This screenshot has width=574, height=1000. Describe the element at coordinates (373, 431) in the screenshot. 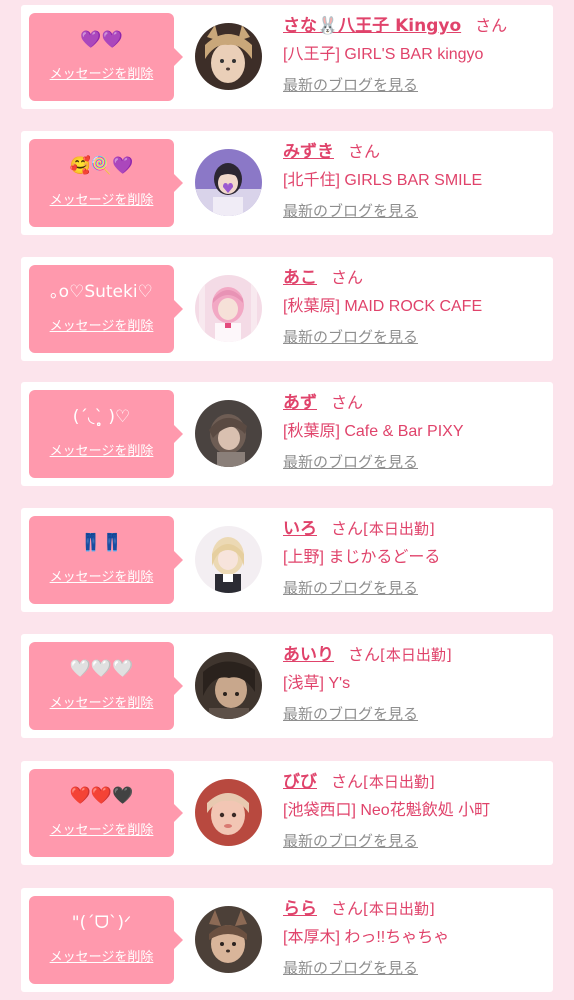

I see `shop-name: [秋葉原] Cafe & Bar PIXY` at that location.